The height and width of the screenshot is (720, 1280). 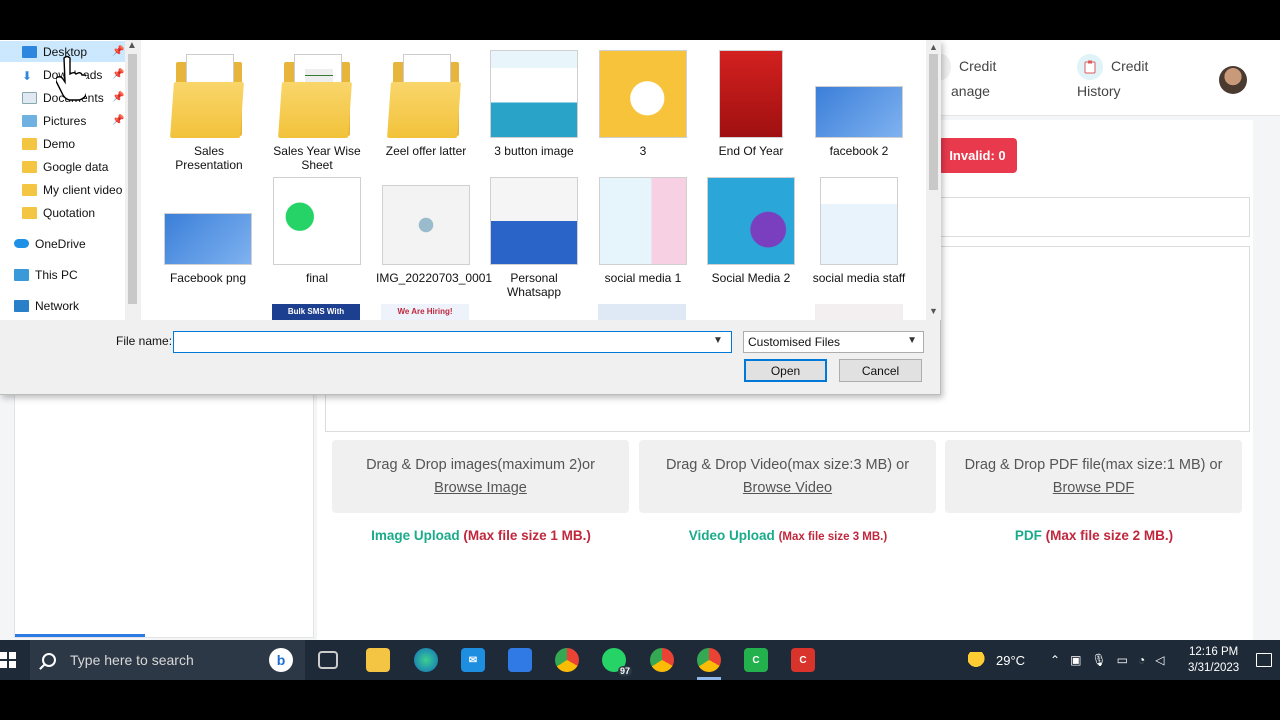 I want to click on chrome-active-icon, so click(x=709, y=660).